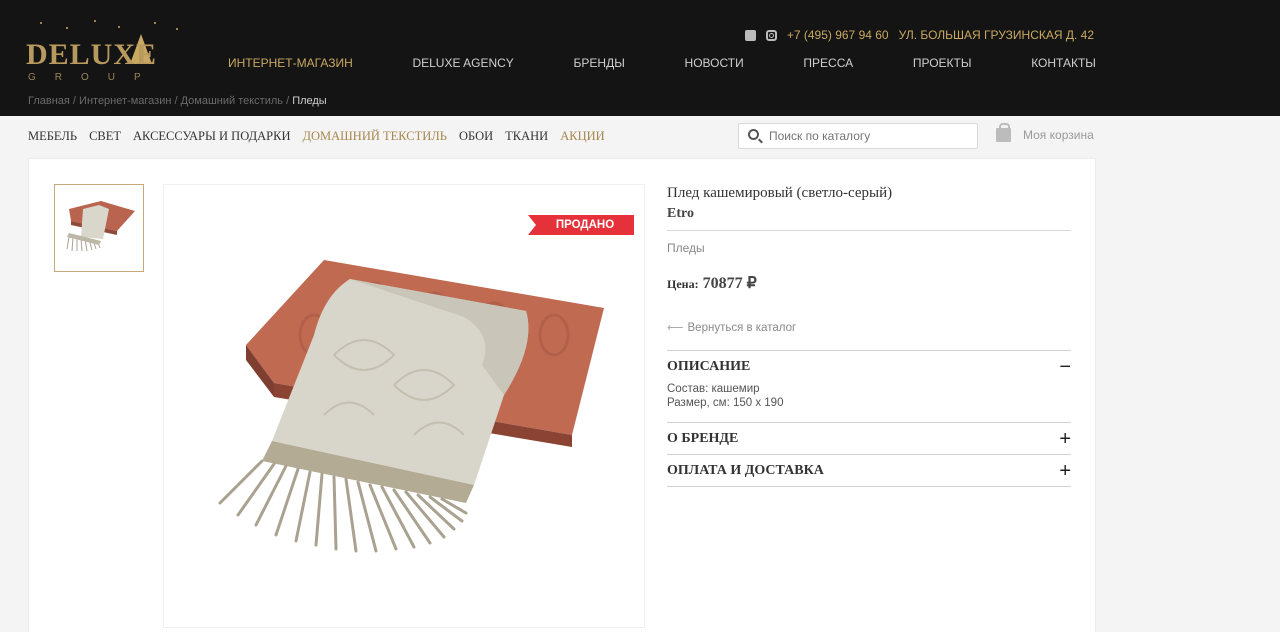 The width and height of the screenshot is (1280, 632). What do you see at coordinates (52, 136) in the screenshot?
I see `category-furniture: МЕБЕЛЬ` at bounding box center [52, 136].